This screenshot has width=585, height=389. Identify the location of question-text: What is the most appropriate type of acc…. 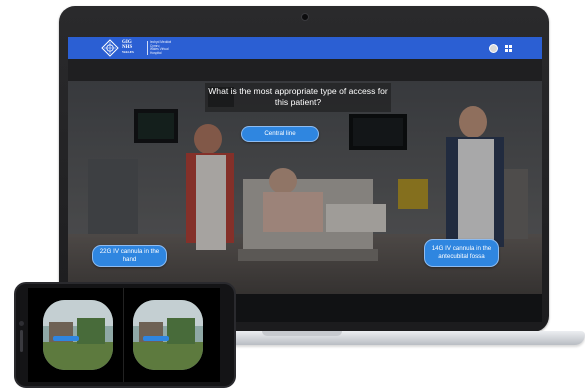
(298, 96).